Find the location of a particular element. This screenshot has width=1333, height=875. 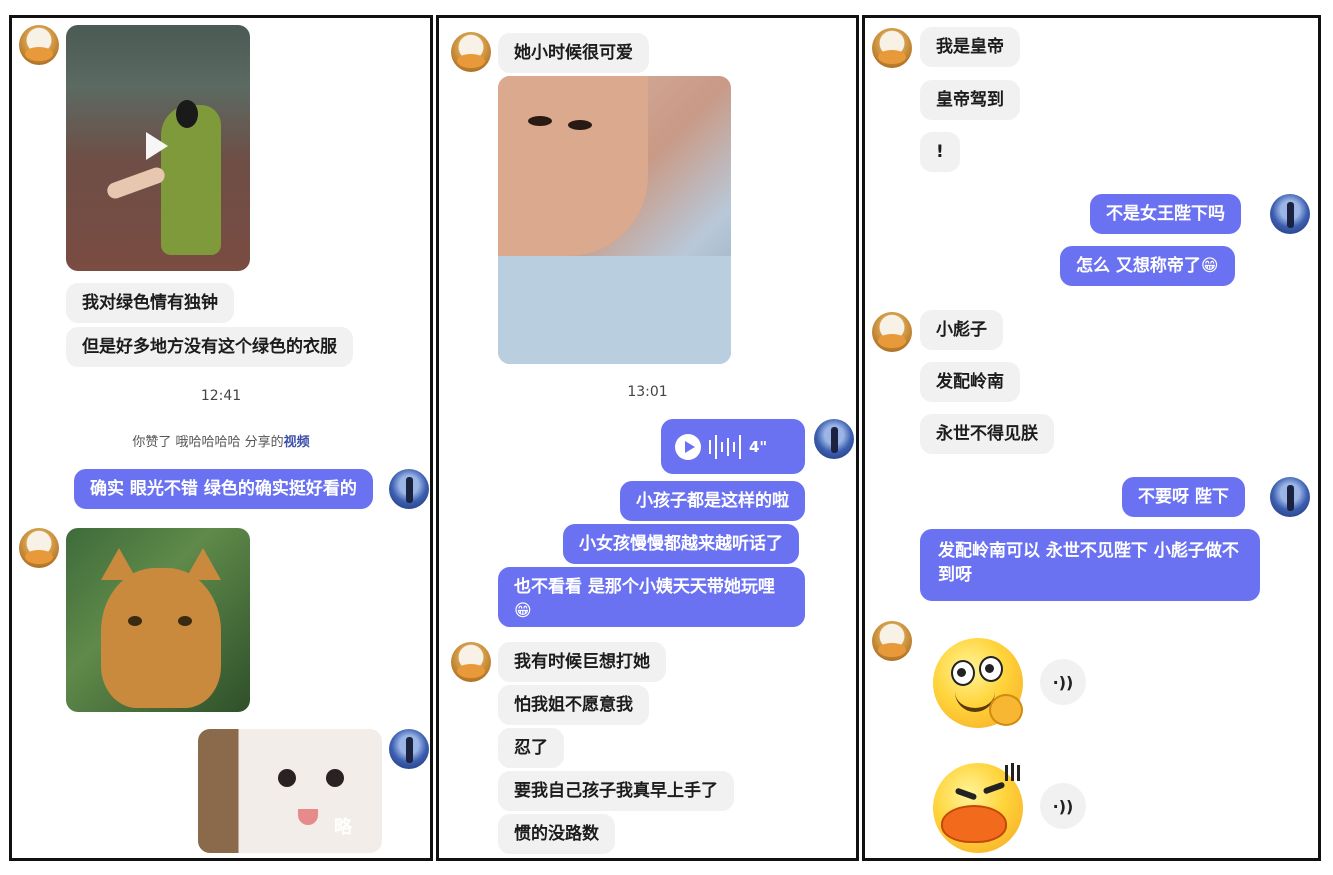

message-bubble: 皇帝驾到 is located at coordinates (970, 100).